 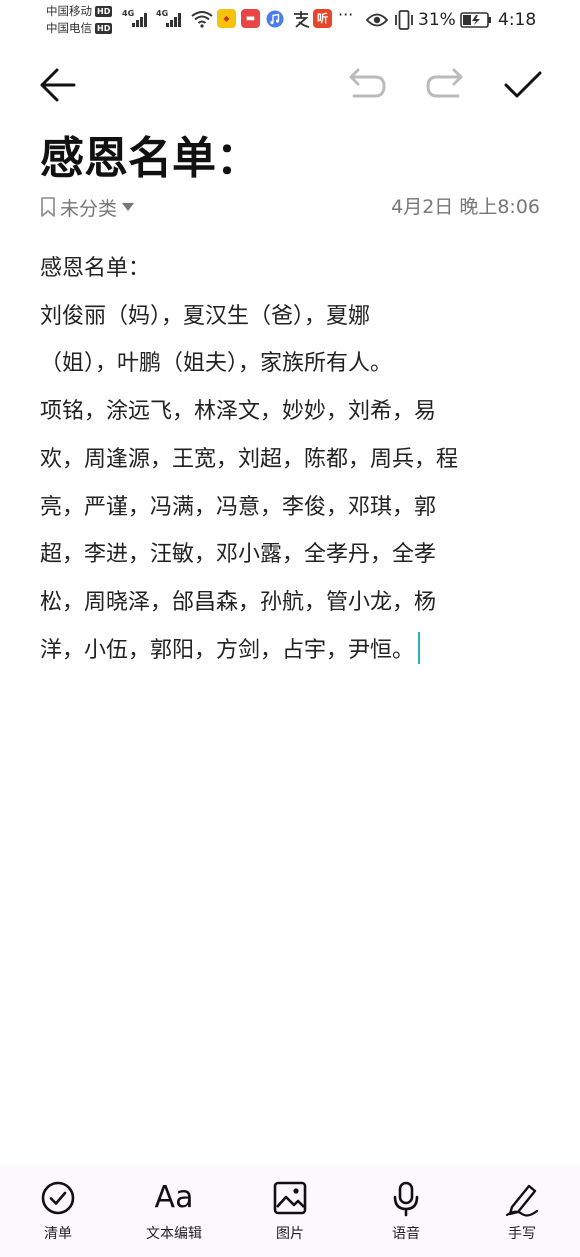 What do you see at coordinates (522, 1200) in the screenshot?
I see `handwriting-icon` at bounding box center [522, 1200].